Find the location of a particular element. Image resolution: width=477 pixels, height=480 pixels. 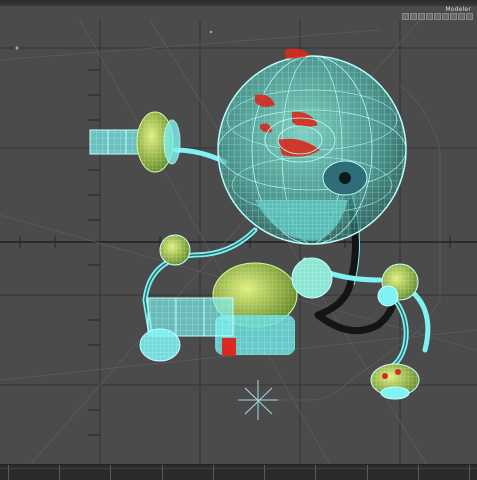

joint-center-low is located at coordinates (312, 278).